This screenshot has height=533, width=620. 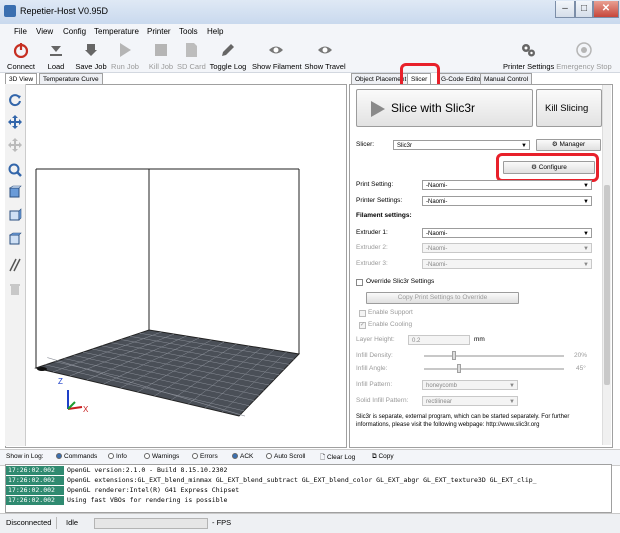 I want to click on extruder1-select: -Naomi- ▼, so click(x=507, y=233).